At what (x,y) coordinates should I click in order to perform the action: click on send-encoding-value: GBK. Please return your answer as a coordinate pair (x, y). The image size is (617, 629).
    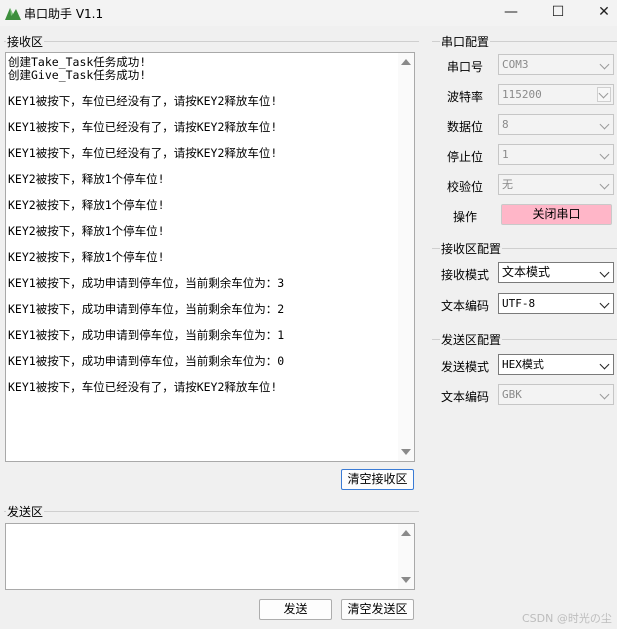
    Looking at the image, I should click on (512, 394).